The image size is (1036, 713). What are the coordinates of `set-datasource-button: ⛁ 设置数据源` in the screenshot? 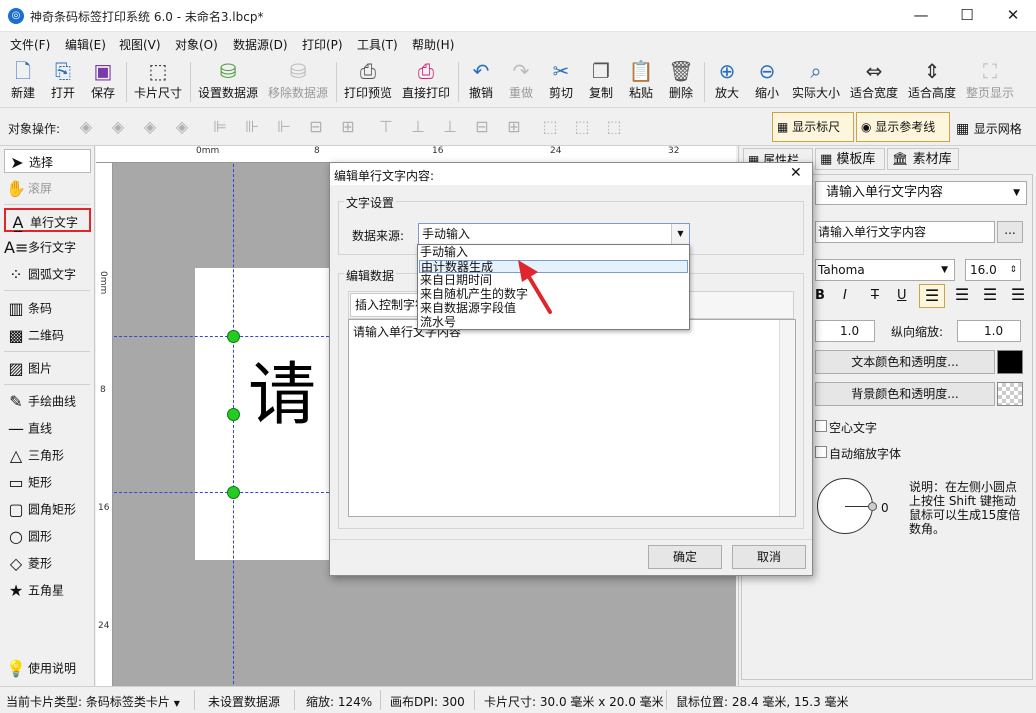 It's located at (228, 82).